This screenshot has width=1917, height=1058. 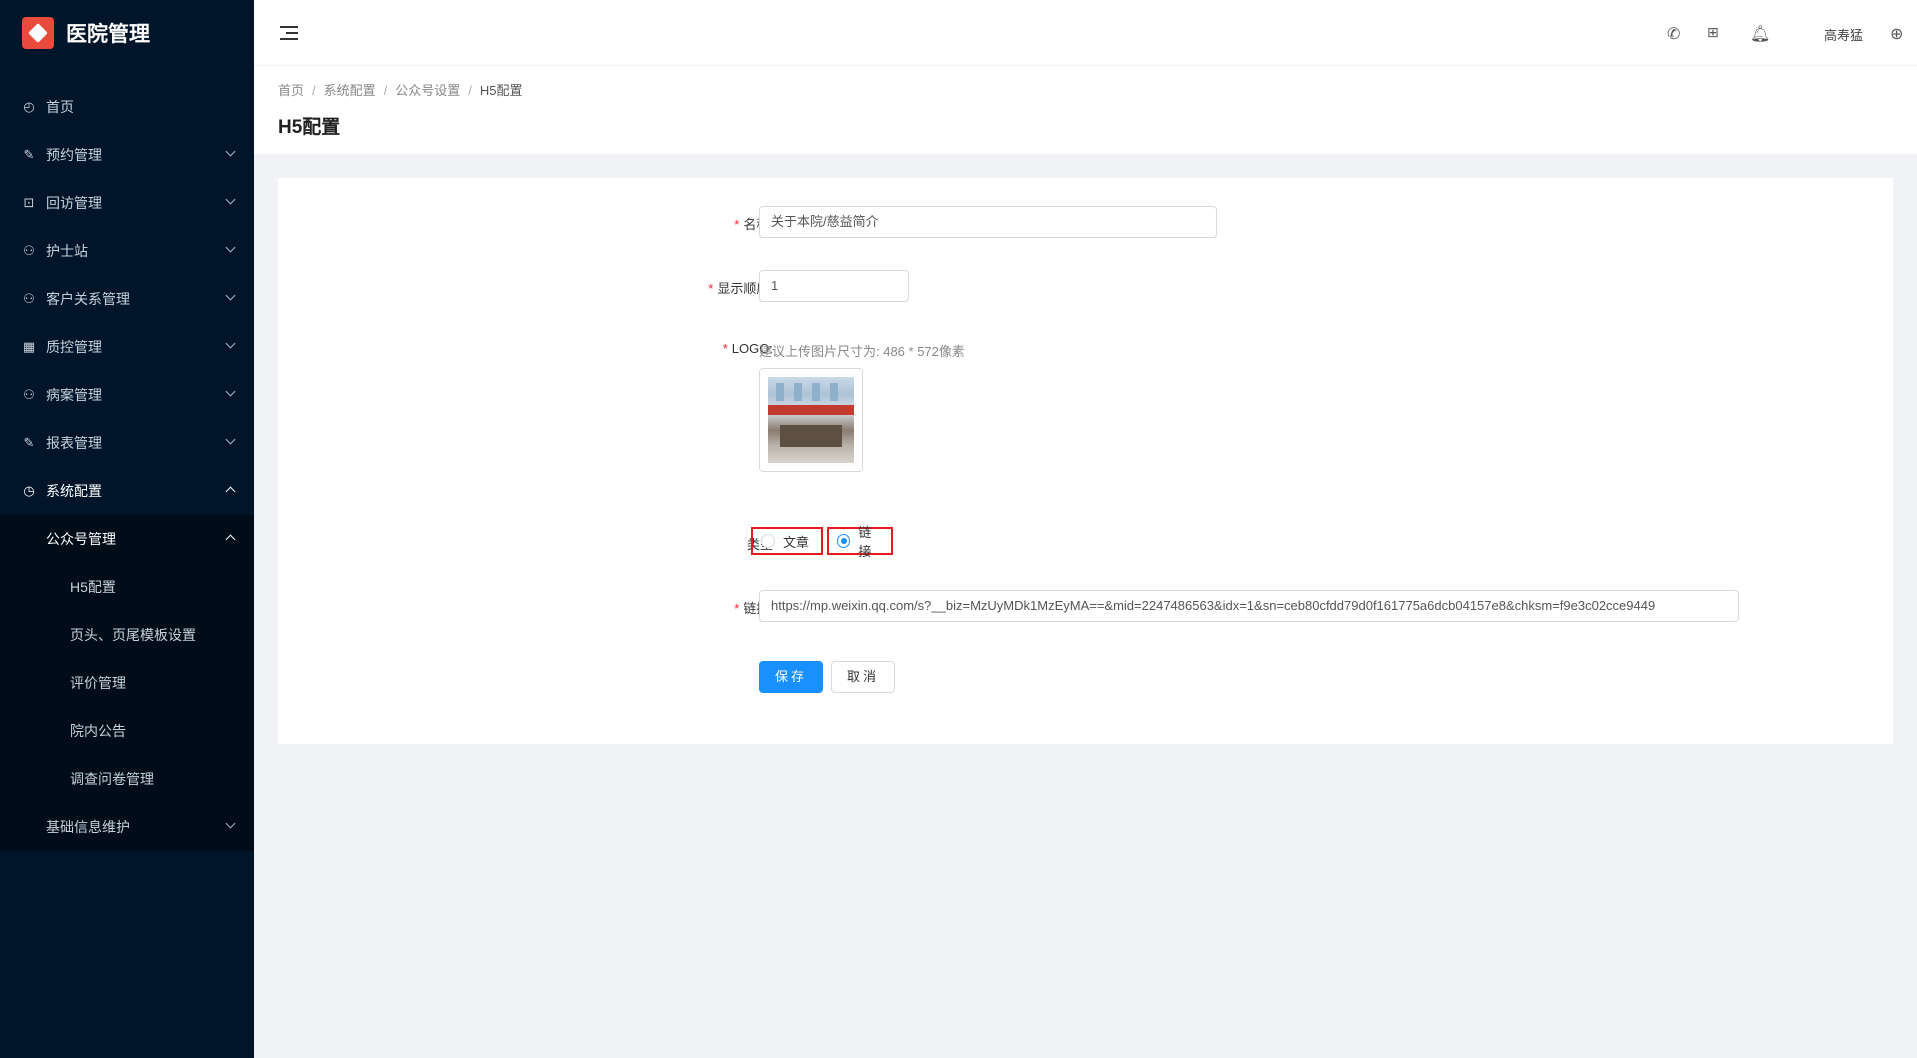 What do you see at coordinates (791, 677) in the screenshot?
I see `save-button: 保存` at bounding box center [791, 677].